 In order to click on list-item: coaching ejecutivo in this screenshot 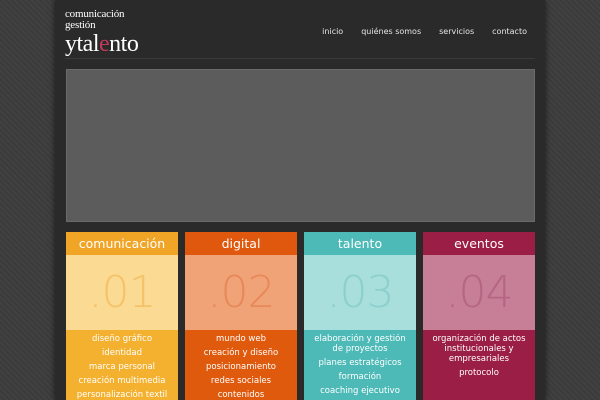, I will do `click(360, 391)`.